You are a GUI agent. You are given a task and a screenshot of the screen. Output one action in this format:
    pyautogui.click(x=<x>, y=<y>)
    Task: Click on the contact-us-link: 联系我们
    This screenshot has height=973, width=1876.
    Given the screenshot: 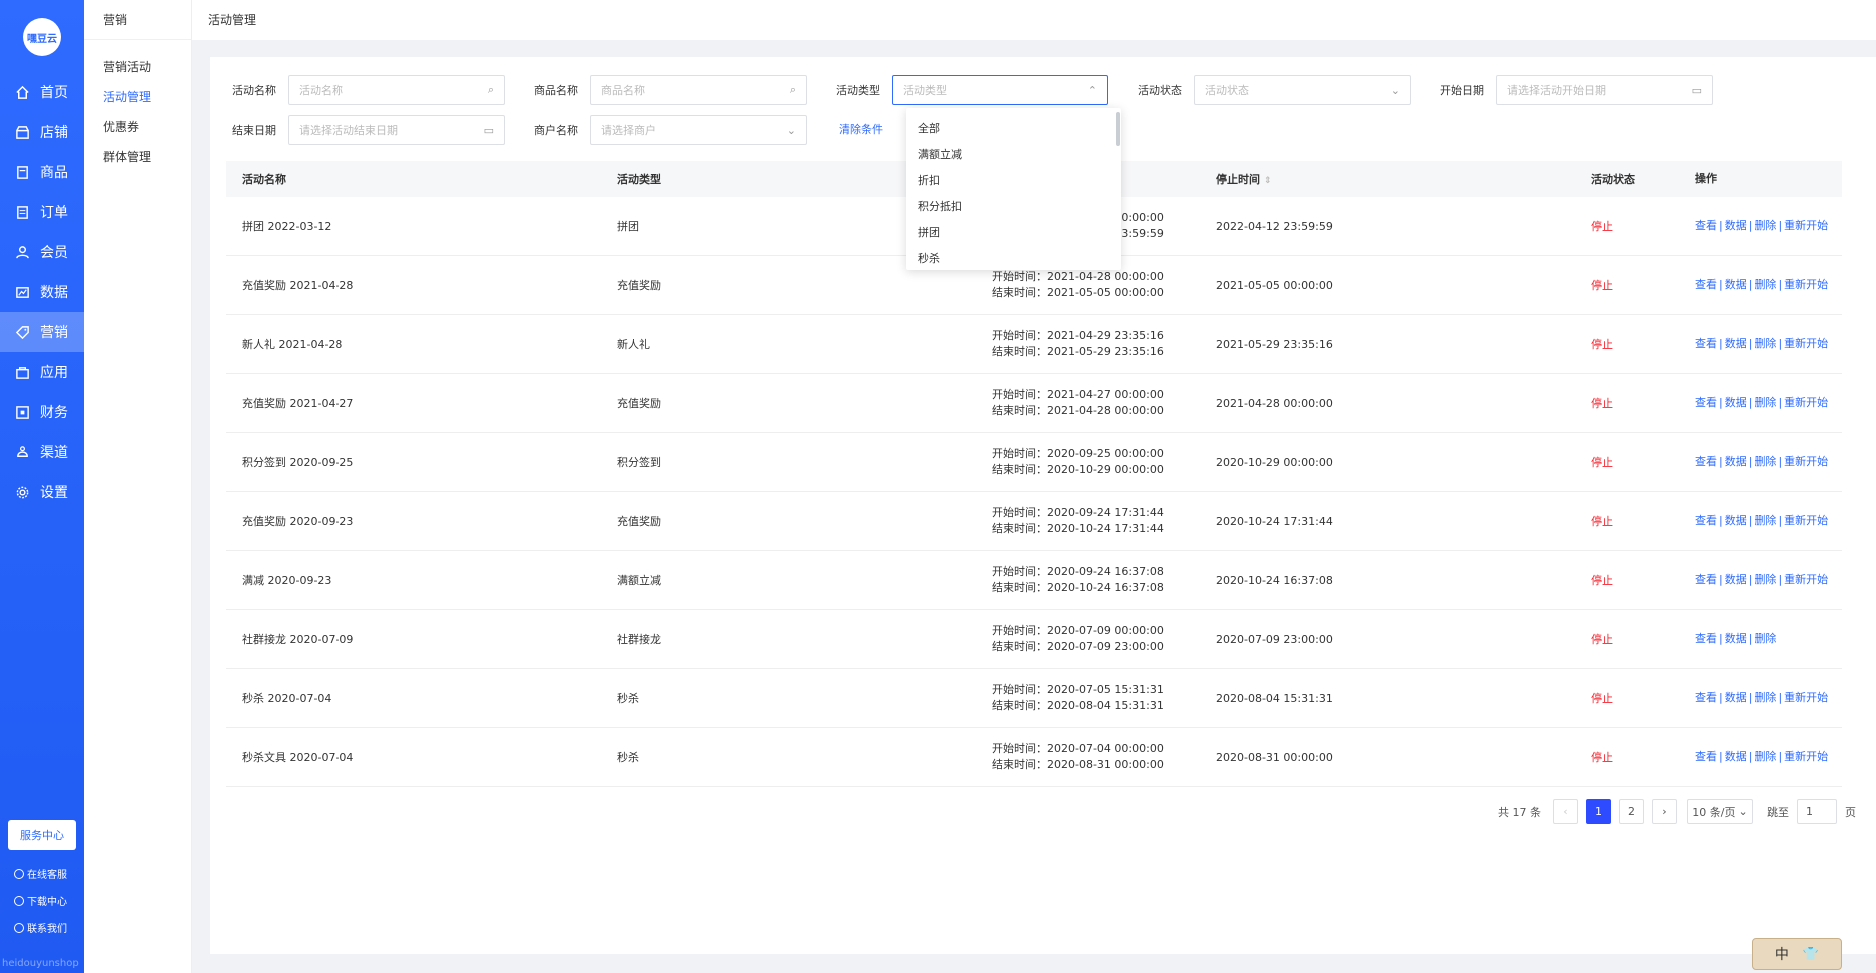 What is the action you would take?
    pyautogui.click(x=40, y=927)
    